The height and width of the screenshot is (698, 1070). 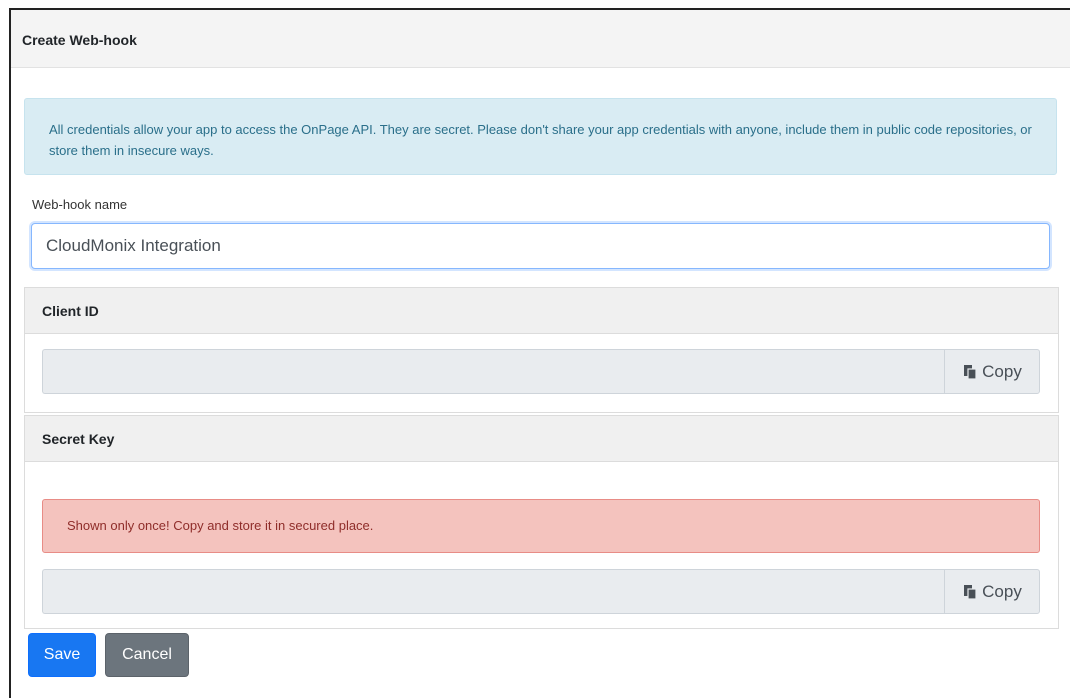 What do you see at coordinates (80, 204) in the screenshot?
I see `webhook-name-label: Web-hook name` at bounding box center [80, 204].